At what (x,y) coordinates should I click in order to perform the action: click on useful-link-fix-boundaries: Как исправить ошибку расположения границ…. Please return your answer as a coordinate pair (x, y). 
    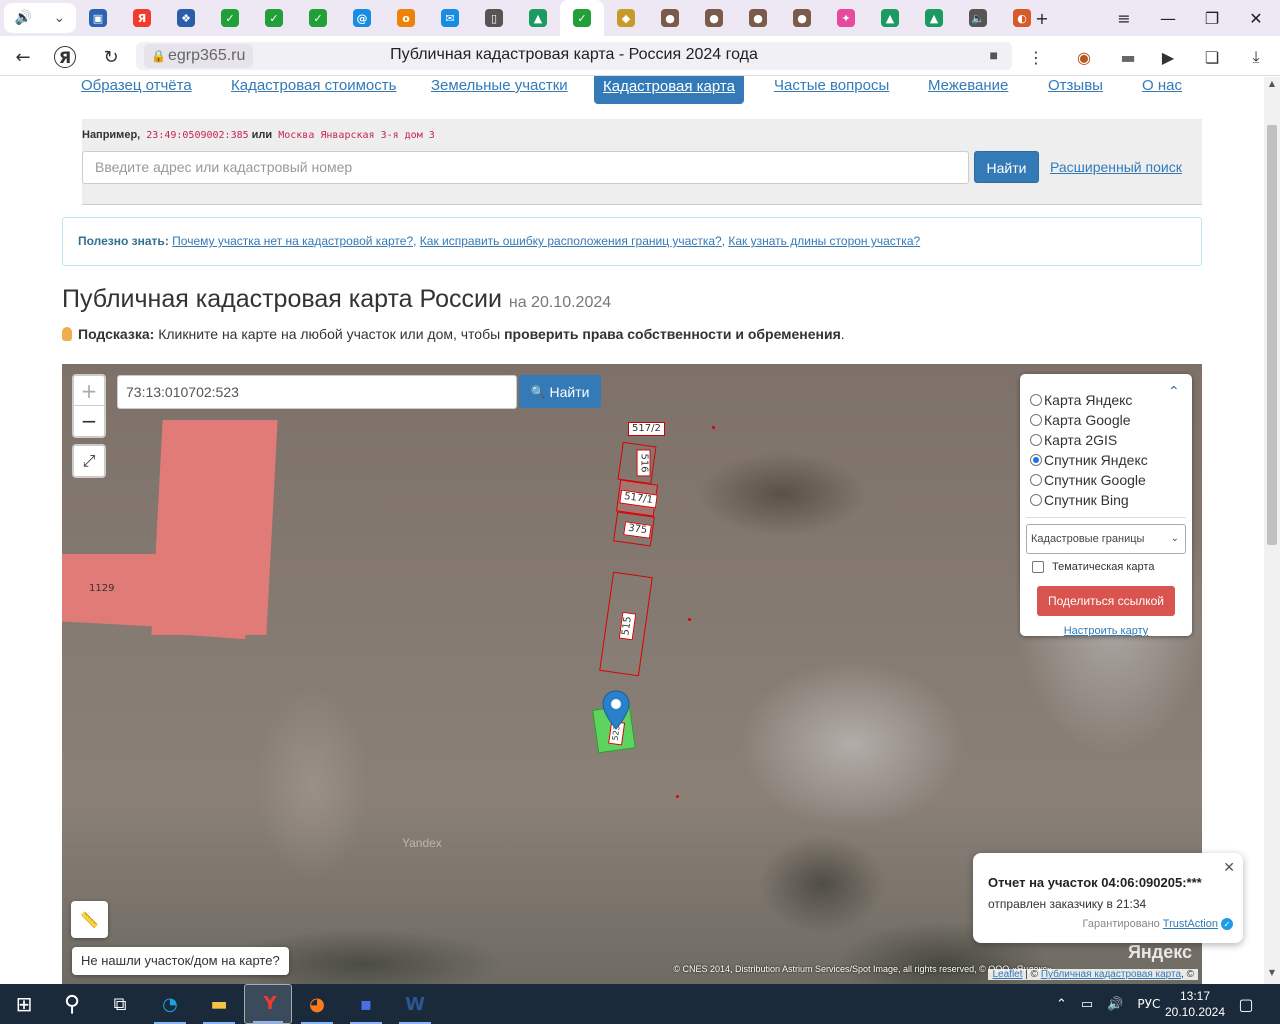
    Looking at the image, I should click on (571, 241).